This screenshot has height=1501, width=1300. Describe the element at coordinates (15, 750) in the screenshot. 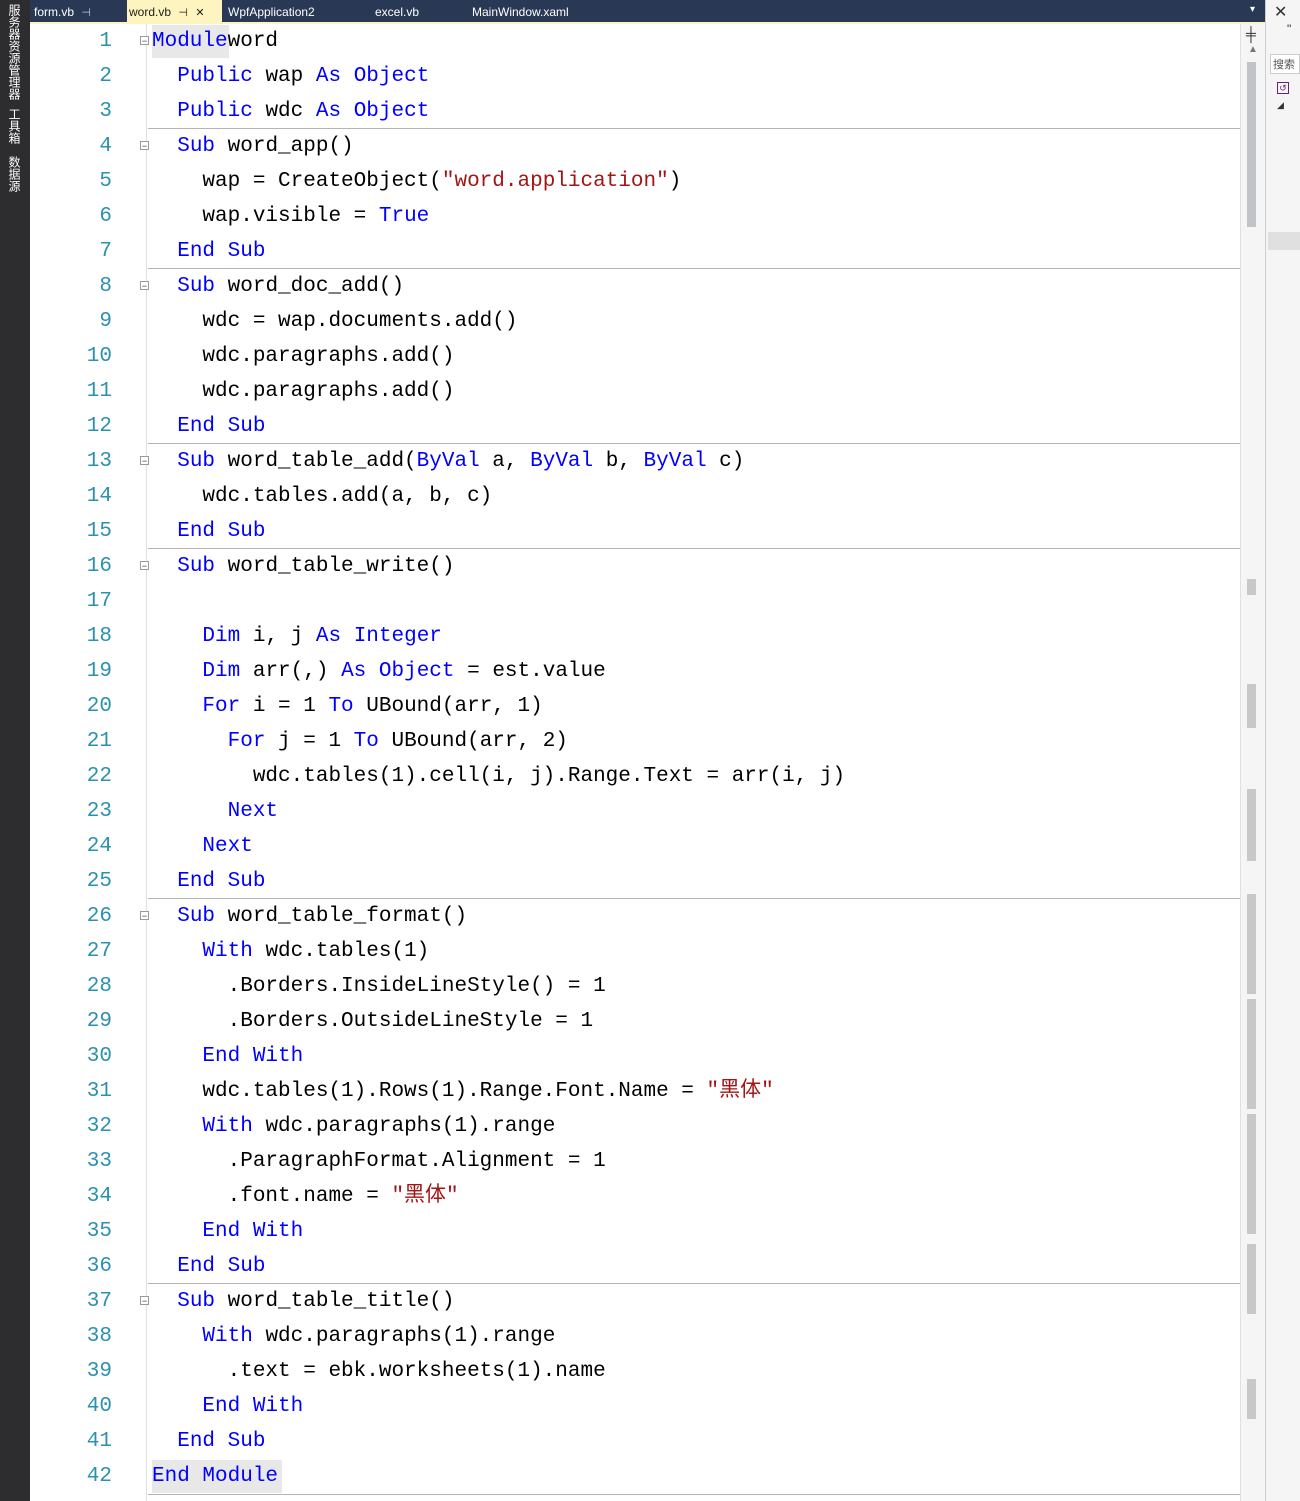

I see `tool-window-strip: 服务器资源管理器 工具箱 数据源` at that location.